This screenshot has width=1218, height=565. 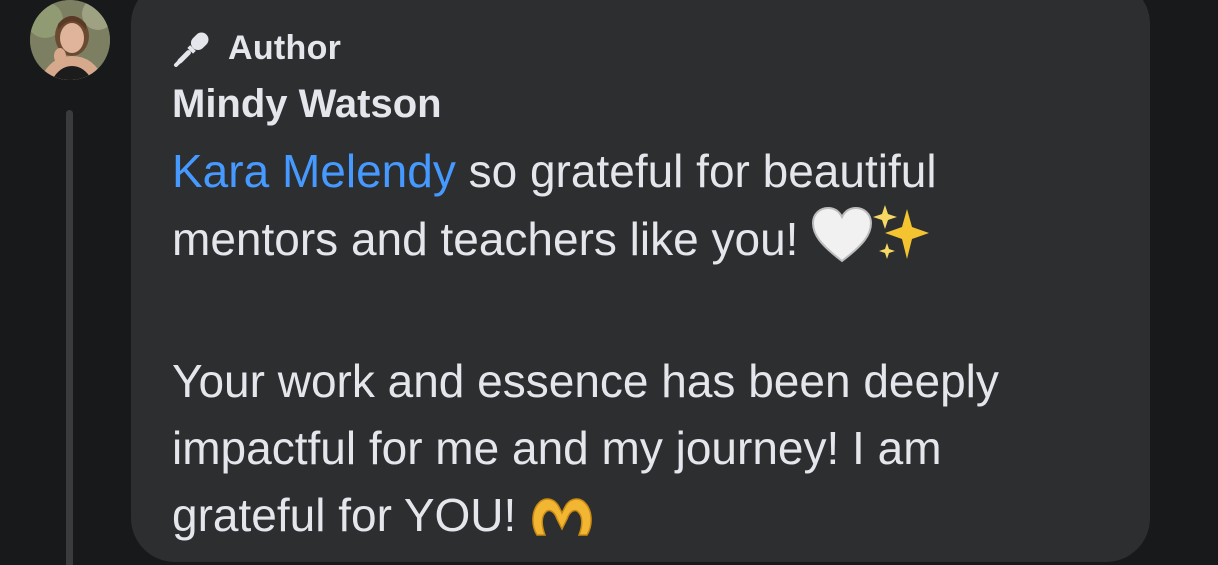 I want to click on author-badge: Author, so click(x=256, y=48).